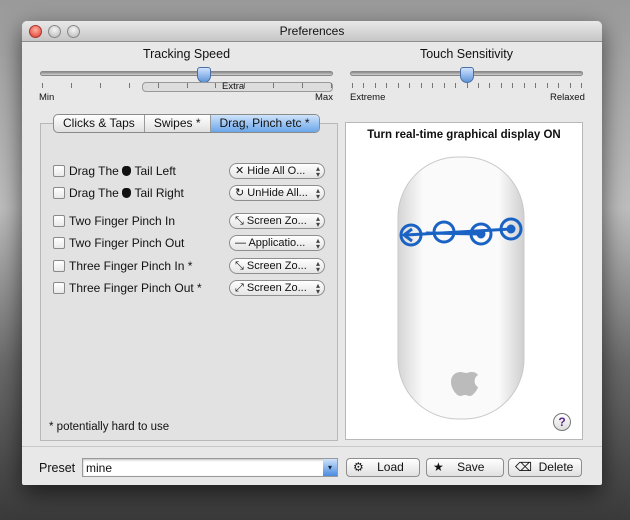 This screenshot has width=630, height=520. I want to click on gear-icon: ⚙, so click(358, 467).